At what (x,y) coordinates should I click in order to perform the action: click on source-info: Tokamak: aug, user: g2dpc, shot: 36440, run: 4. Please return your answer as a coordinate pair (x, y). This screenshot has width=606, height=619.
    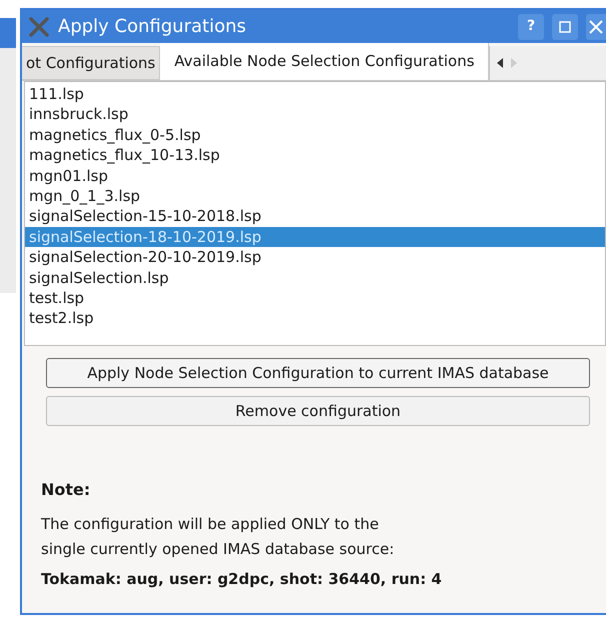
    Looking at the image, I should click on (242, 579).